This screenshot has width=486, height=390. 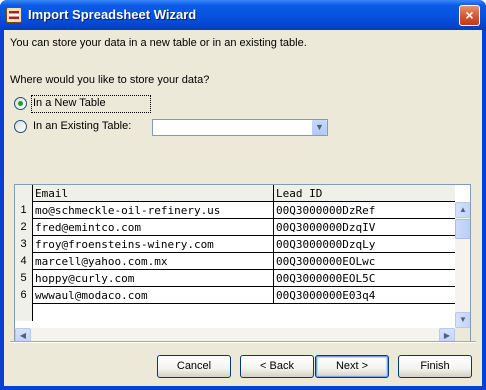 What do you see at coordinates (235, 334) in the screenshot?
I see `horizontal-scrollbar: ◀ ▶` at bounding box center [235, 334].